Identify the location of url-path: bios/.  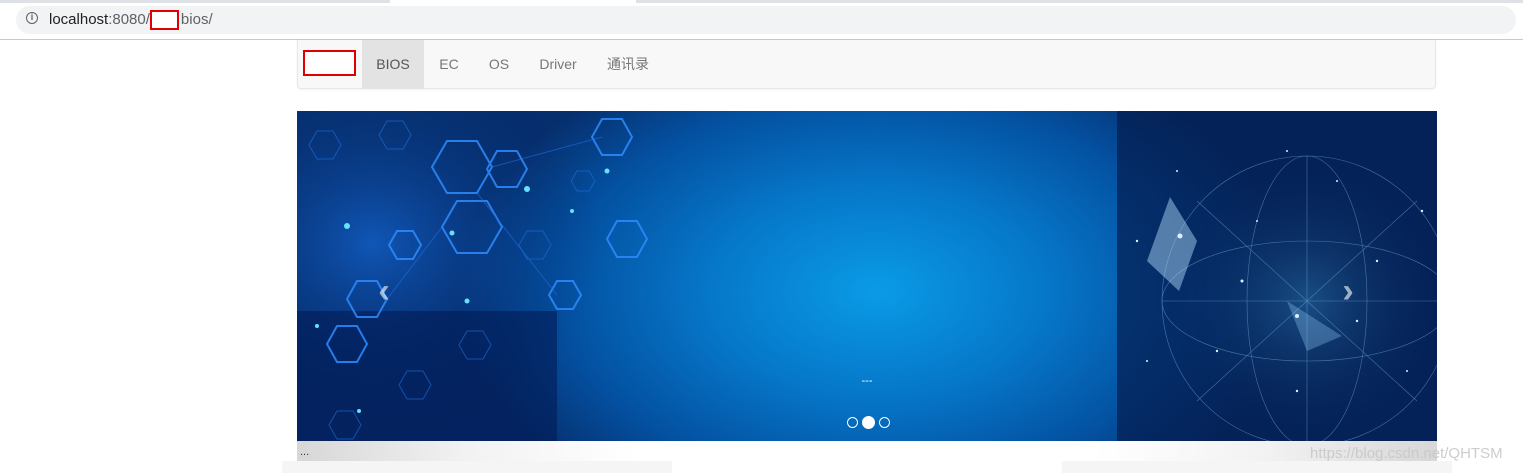
(196, 19).